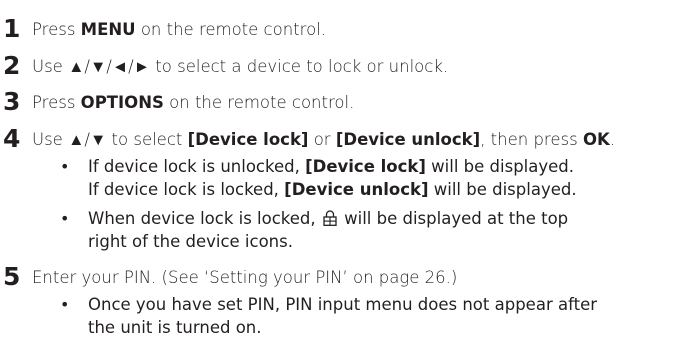  I want to click on device-lock-label: [Device lock], so click(248, 139).